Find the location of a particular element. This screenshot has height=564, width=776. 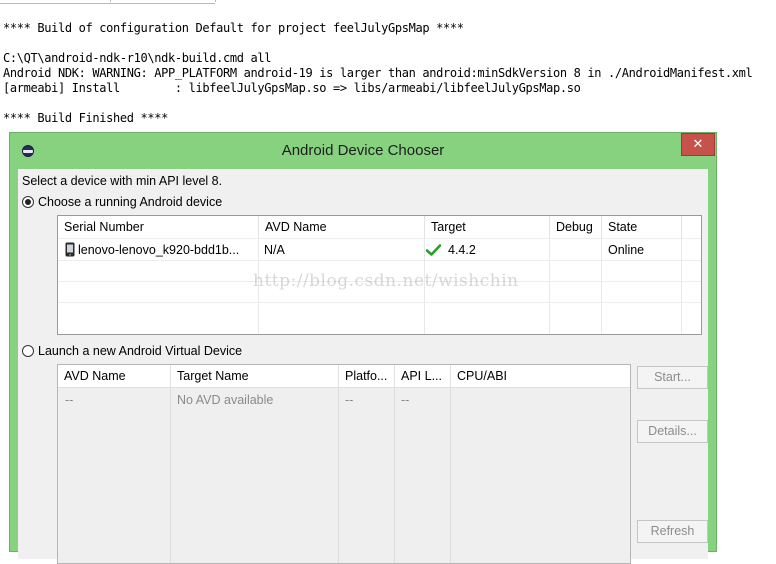

launch-new-label: Launch a new Android Virtual Device is located at coordinates (140, 351).